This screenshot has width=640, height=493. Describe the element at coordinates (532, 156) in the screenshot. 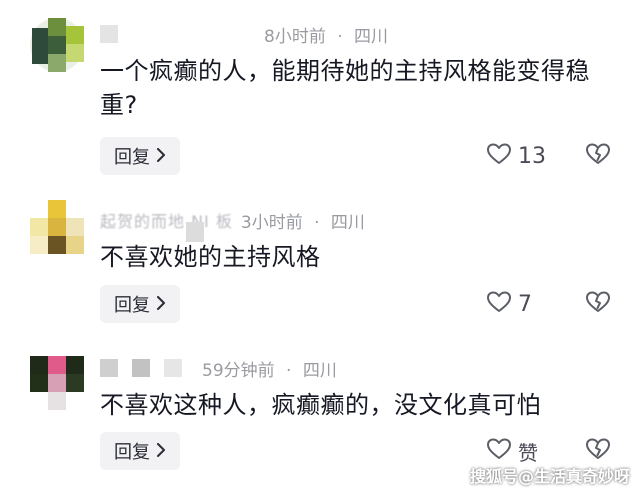

I see `like-count: 13` at that location.